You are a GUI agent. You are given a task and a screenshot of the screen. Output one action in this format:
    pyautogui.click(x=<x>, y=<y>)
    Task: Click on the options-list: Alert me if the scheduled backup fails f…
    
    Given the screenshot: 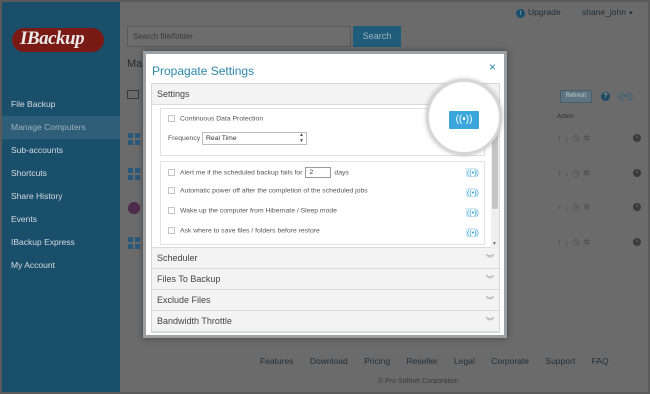 What is the action you would take?
    pyautogui.click(x=322, y=203)
    